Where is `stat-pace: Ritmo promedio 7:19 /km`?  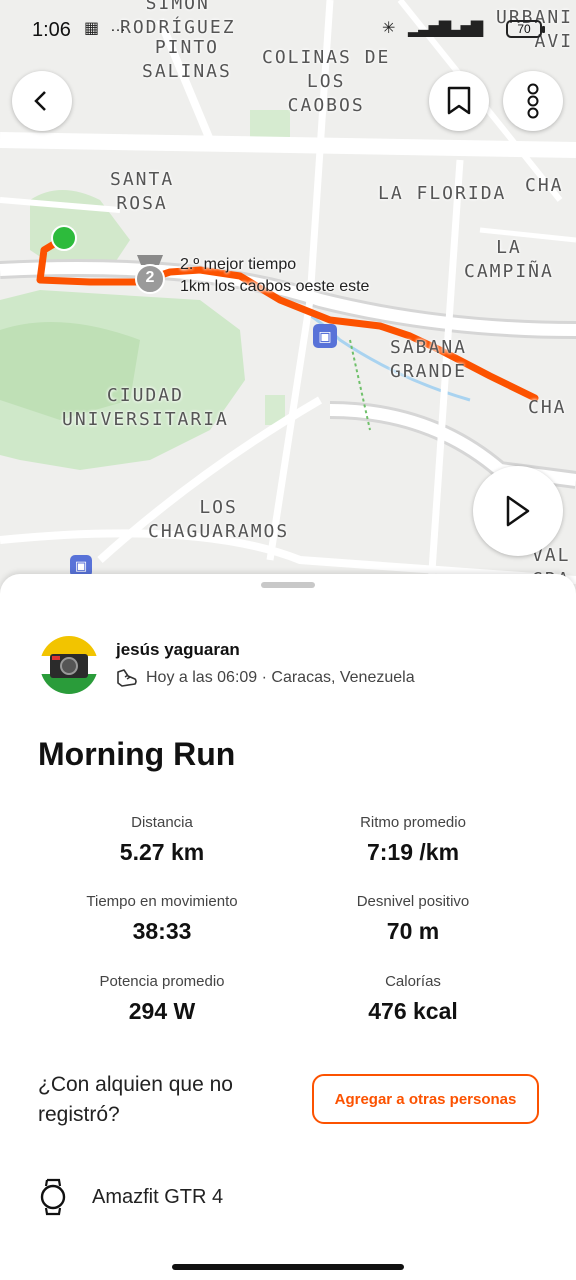
stat-pace: Ritmo promedio 7:19 /km is located at coordinates (413, 840).